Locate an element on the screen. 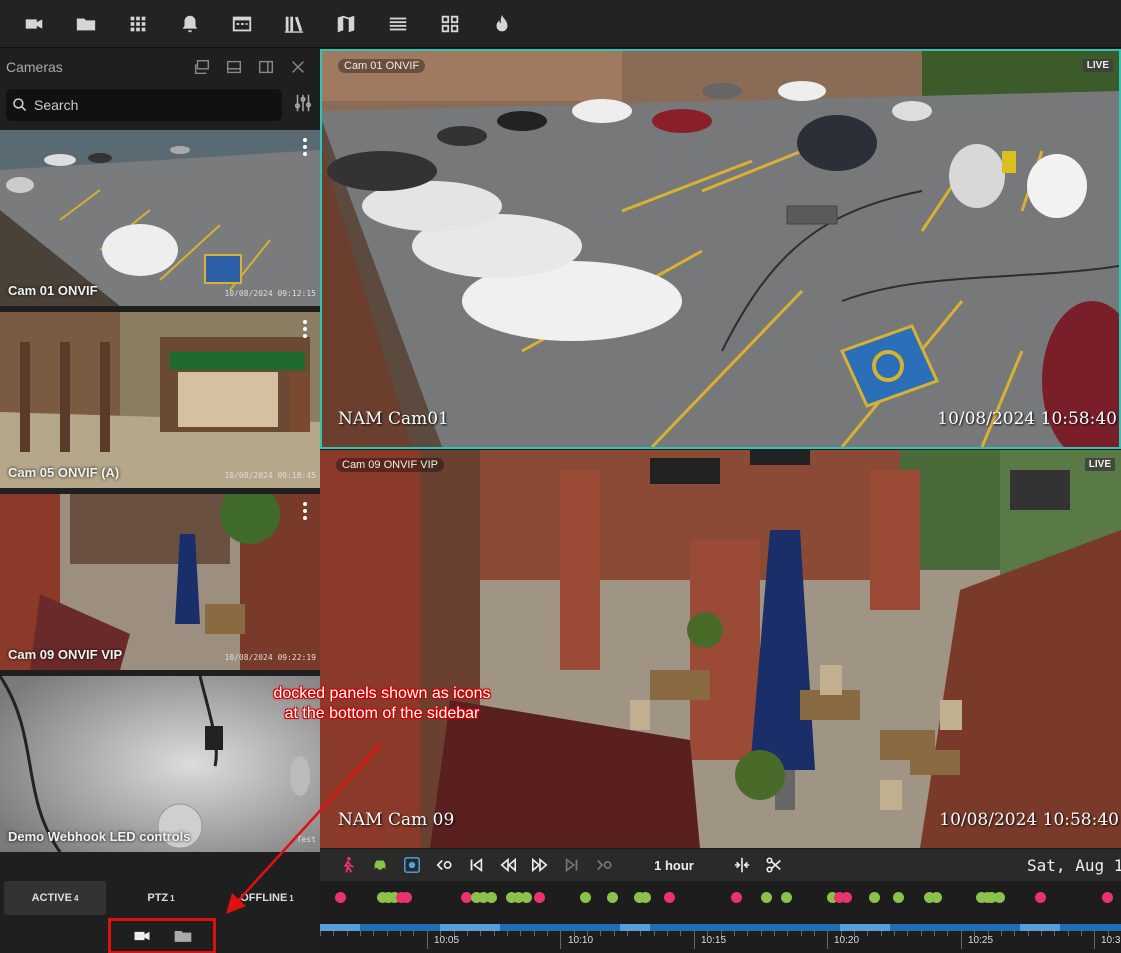  sidebar-header: Cameras is located at coordinates (160, 67).